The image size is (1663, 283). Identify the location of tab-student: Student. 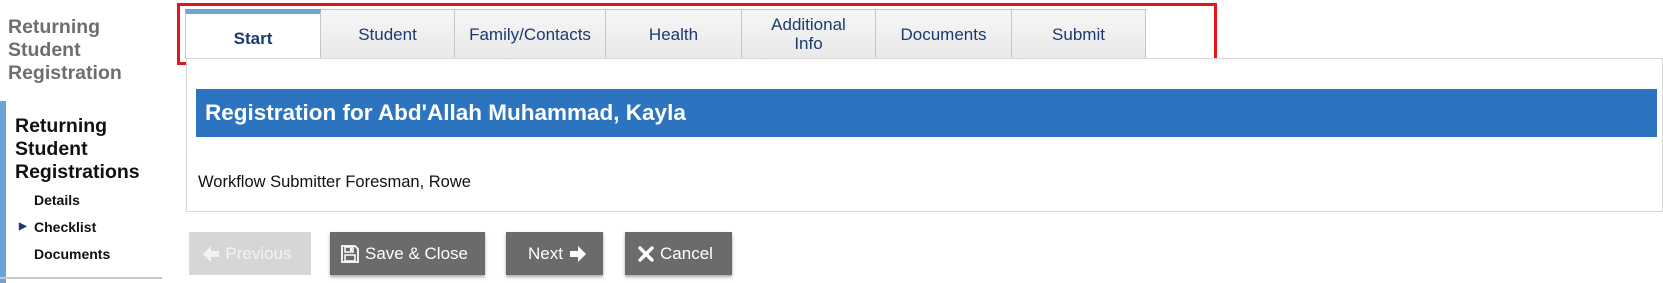
(388, 34).